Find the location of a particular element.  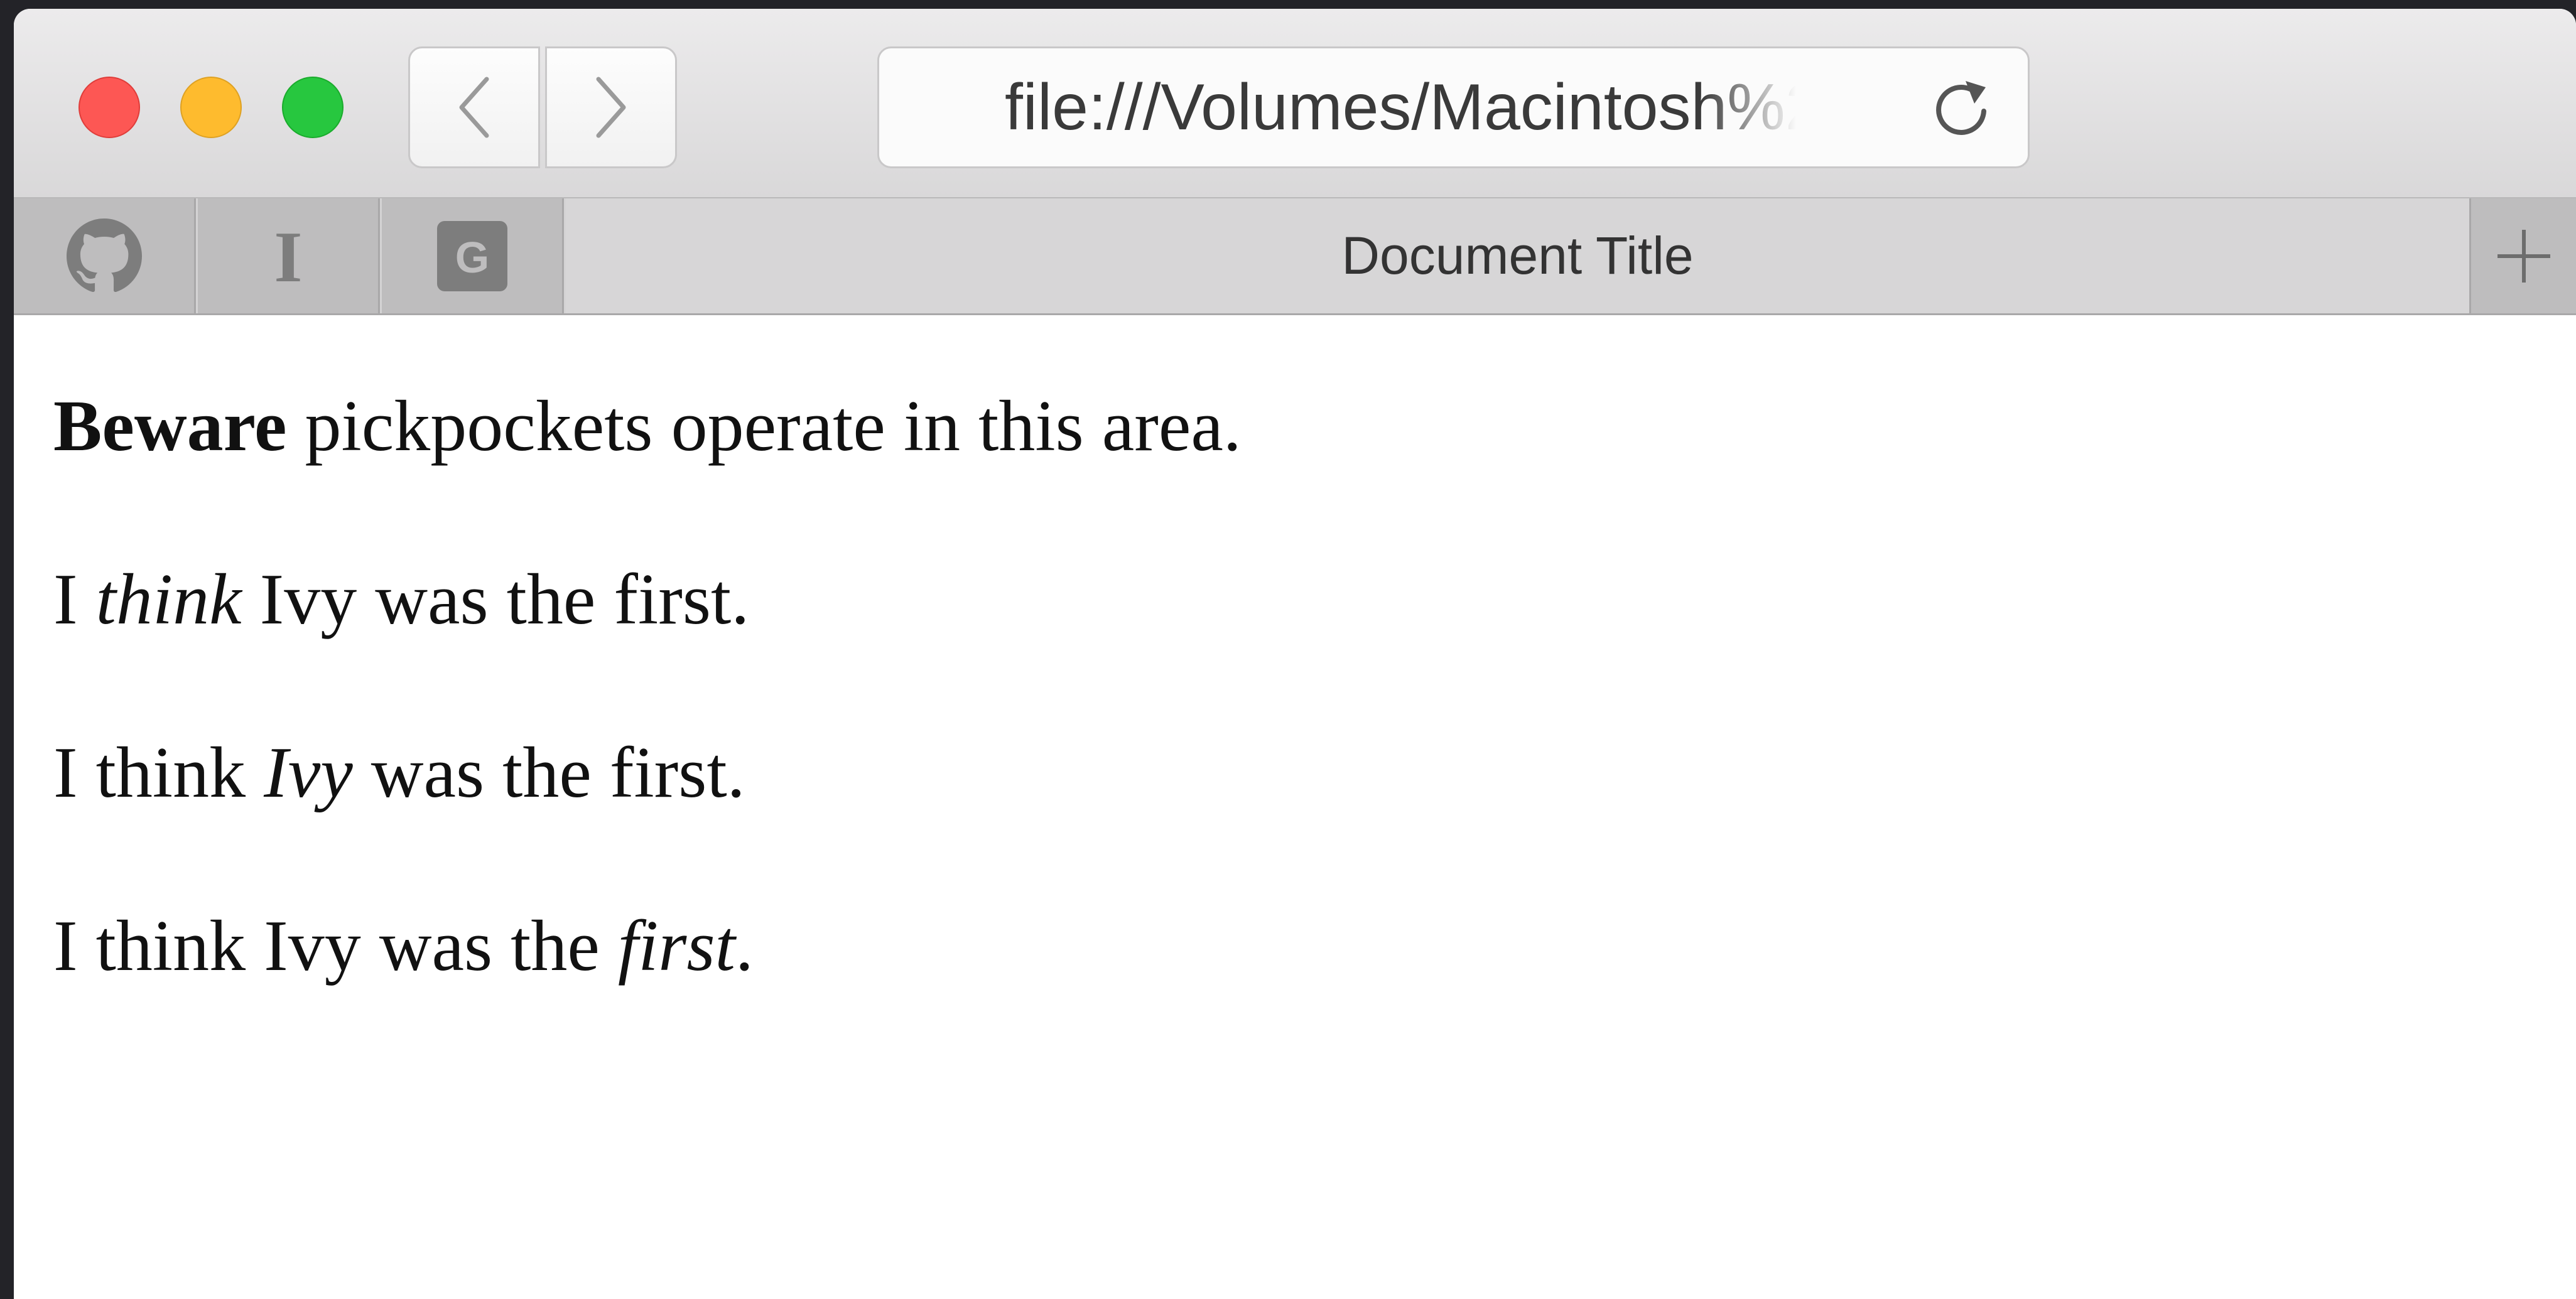

navigation-buttons is located at coordinates (546, 107).